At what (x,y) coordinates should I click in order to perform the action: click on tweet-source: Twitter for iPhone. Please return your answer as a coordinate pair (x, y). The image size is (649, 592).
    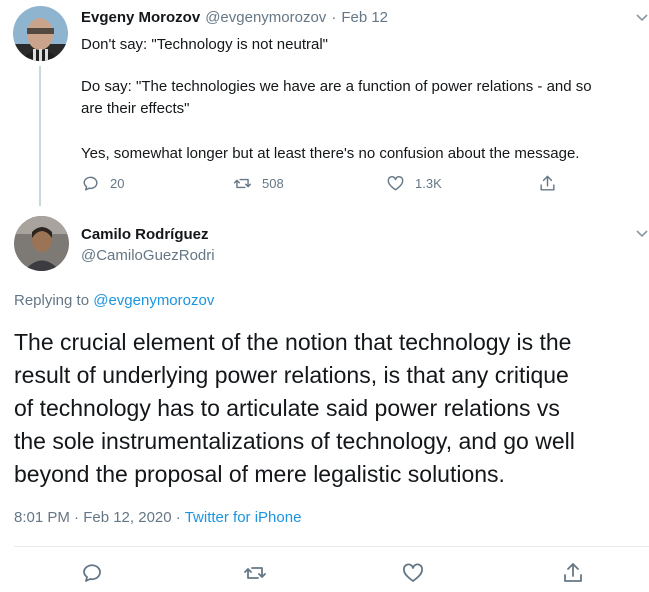
    Looking at the image, I should click on (243, 517).